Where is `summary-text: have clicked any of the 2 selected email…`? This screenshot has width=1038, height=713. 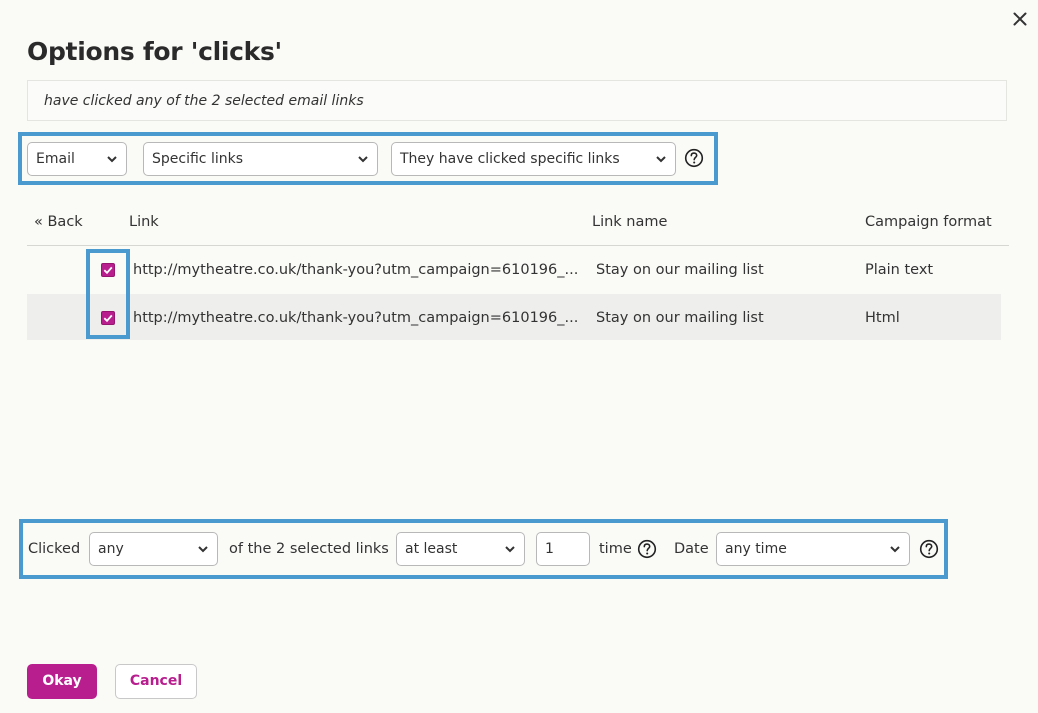 summary-text: have clicked any of the 2 selected email… is located at coordinates (517, 100).